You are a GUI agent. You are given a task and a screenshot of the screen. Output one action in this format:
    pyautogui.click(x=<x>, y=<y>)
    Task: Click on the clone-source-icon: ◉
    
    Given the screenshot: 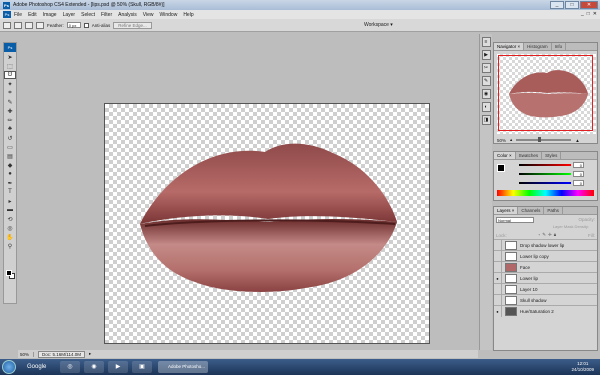 What is the action you would take?
    pyautogui.click(x=486, y=94)
    